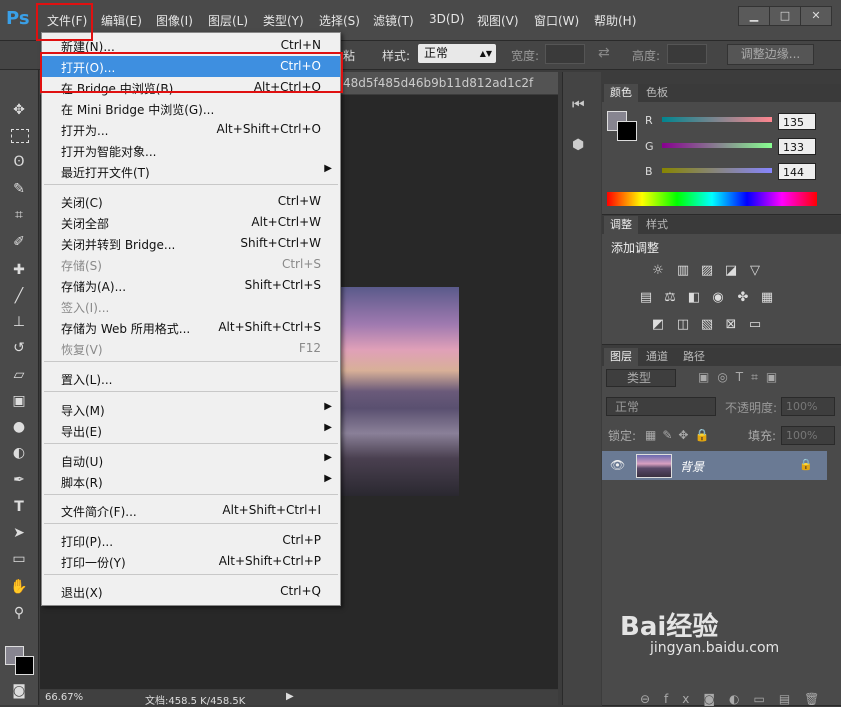  I want to click on bg-color-swatch, so click(627, 131).